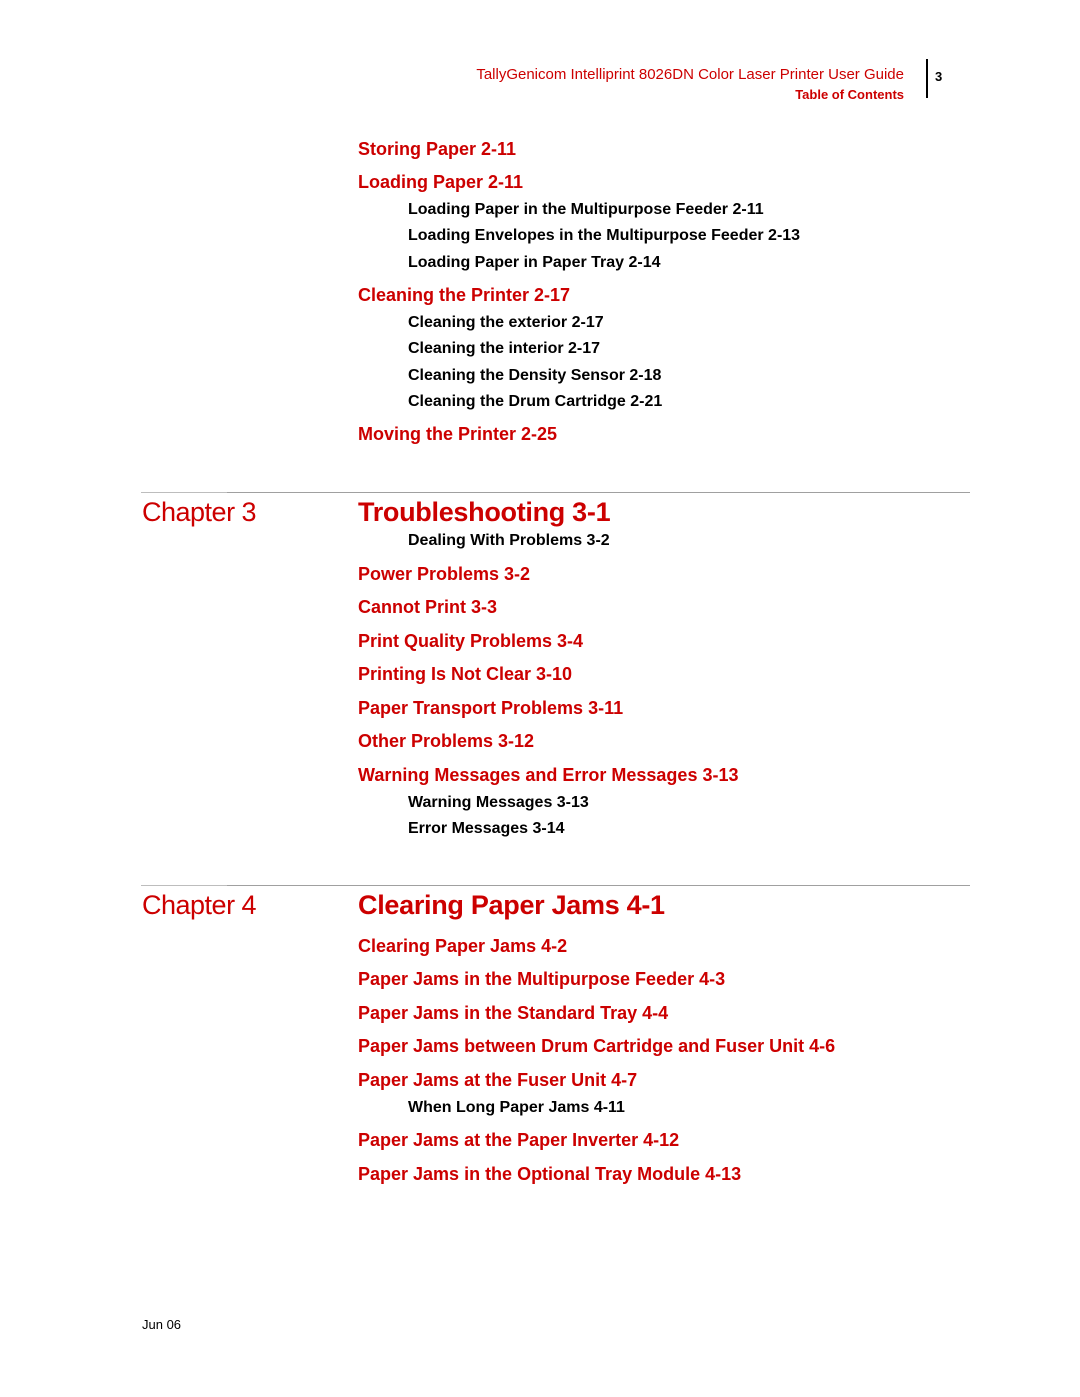 Image resolution: width=1080 pixels, height=1397 pixels. What do you see at coordinates (462, 946) in the screenshot?
I see `toc-entry-clearing-paper-jams: Clearing Paper Jams 4-2` at bounding box center [462, 946].